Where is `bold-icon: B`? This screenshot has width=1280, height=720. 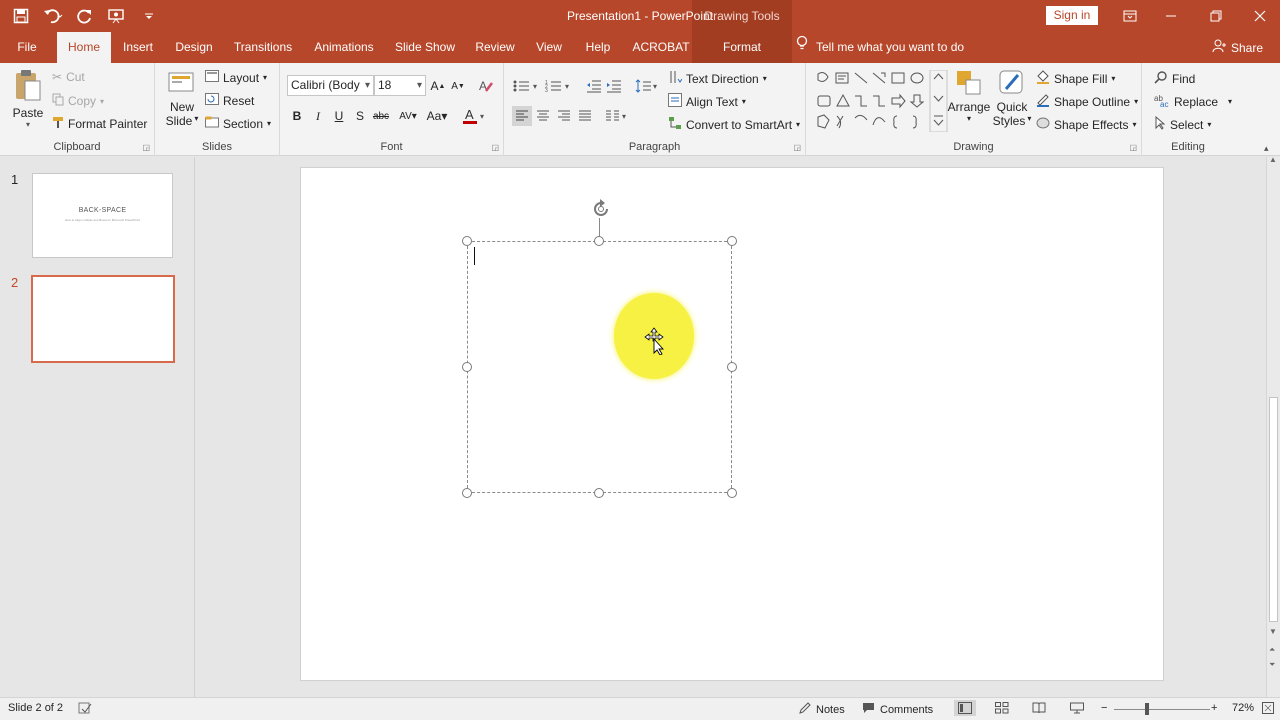 bold-icon: B is located at coordinates (297, 116).